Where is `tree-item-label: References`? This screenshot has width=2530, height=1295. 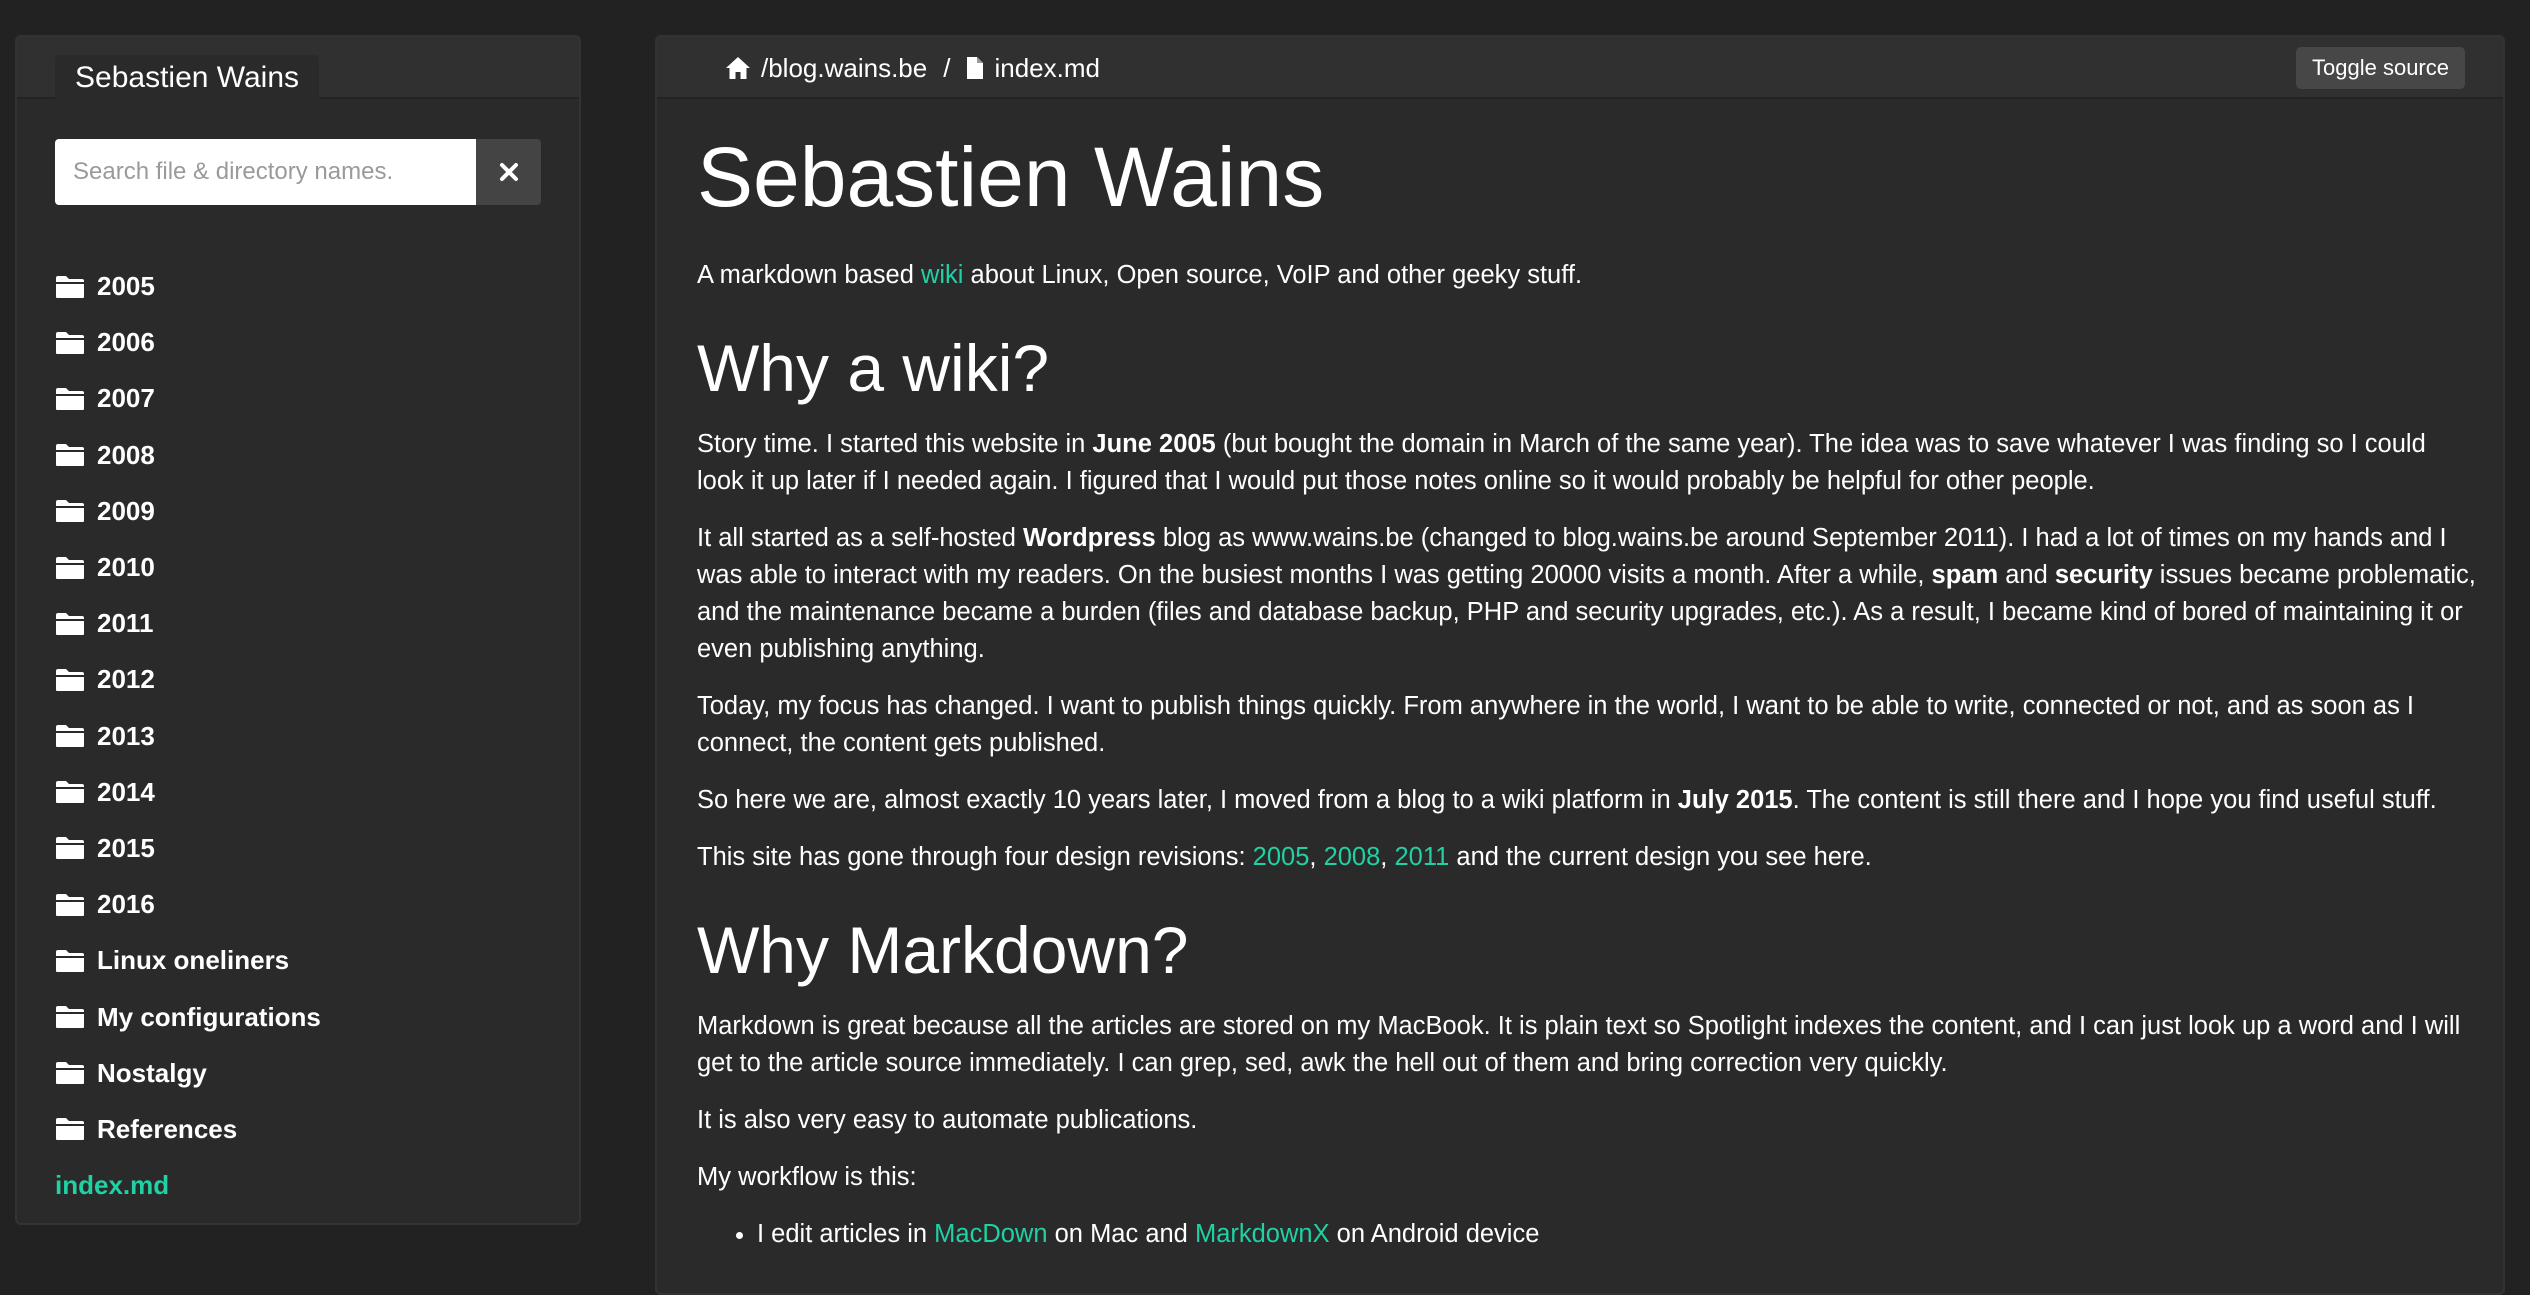
tree-item-label: References is located at coordinates (167, 1128).